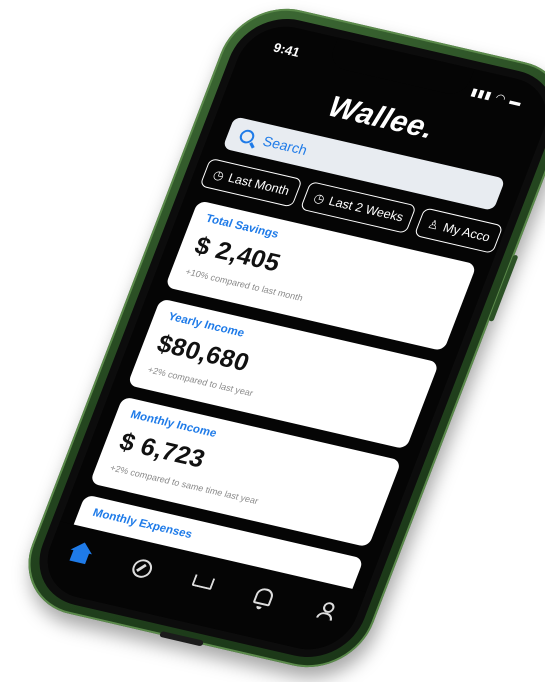  I want to click on cart-icon, so click(203, 582).